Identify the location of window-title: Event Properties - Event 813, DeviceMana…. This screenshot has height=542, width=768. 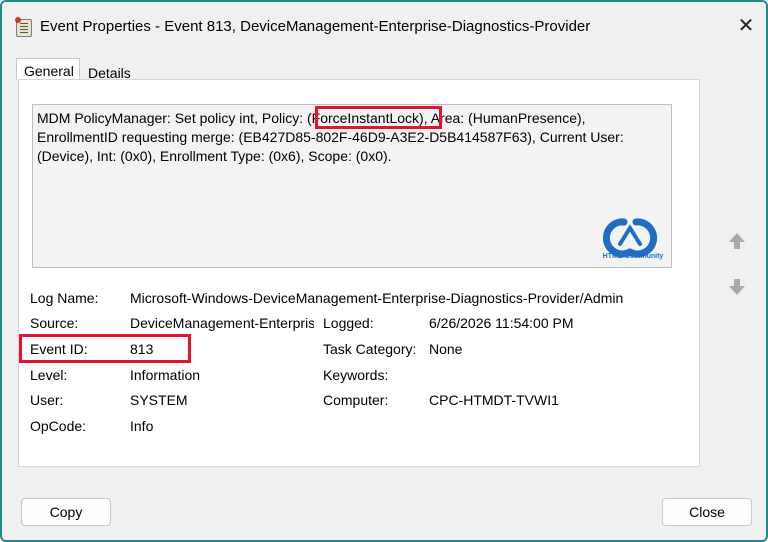
(315, 26).